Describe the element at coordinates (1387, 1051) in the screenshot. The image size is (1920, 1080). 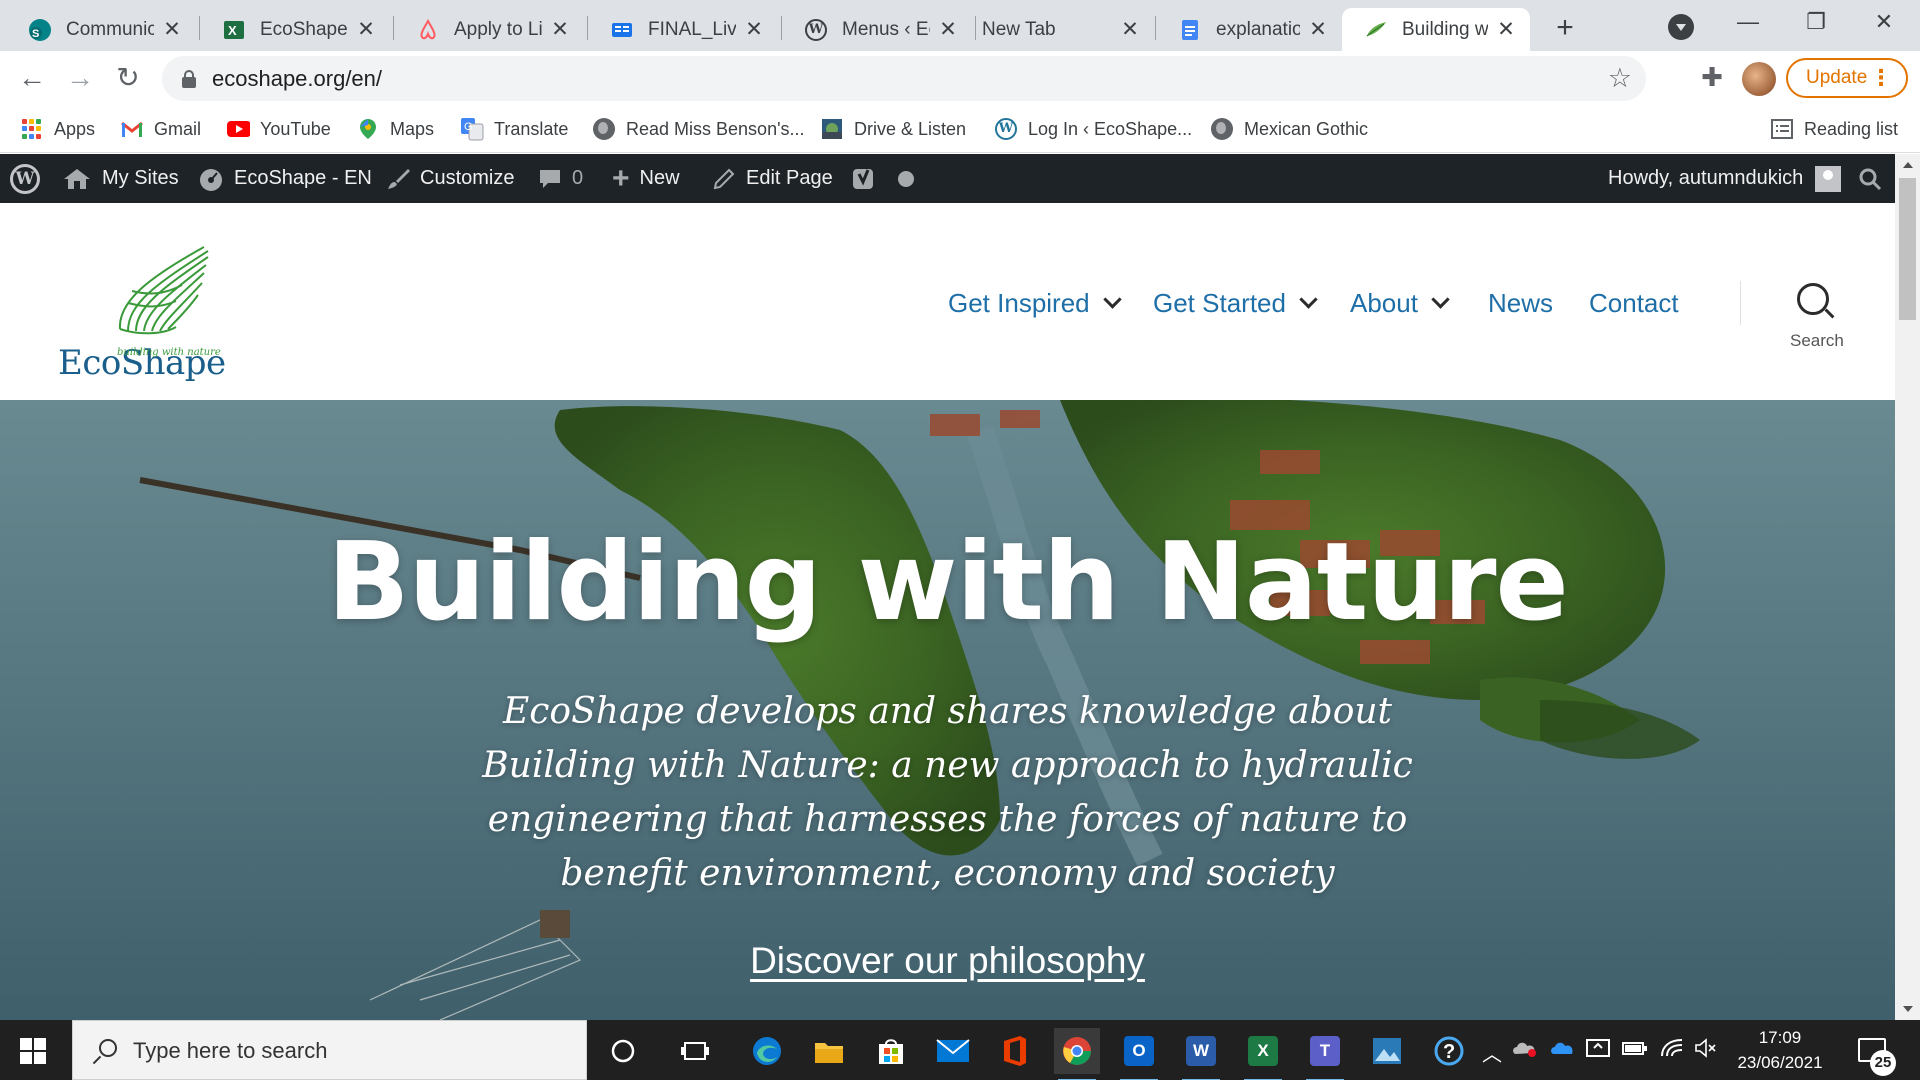
I see `photos-icon` at that location.